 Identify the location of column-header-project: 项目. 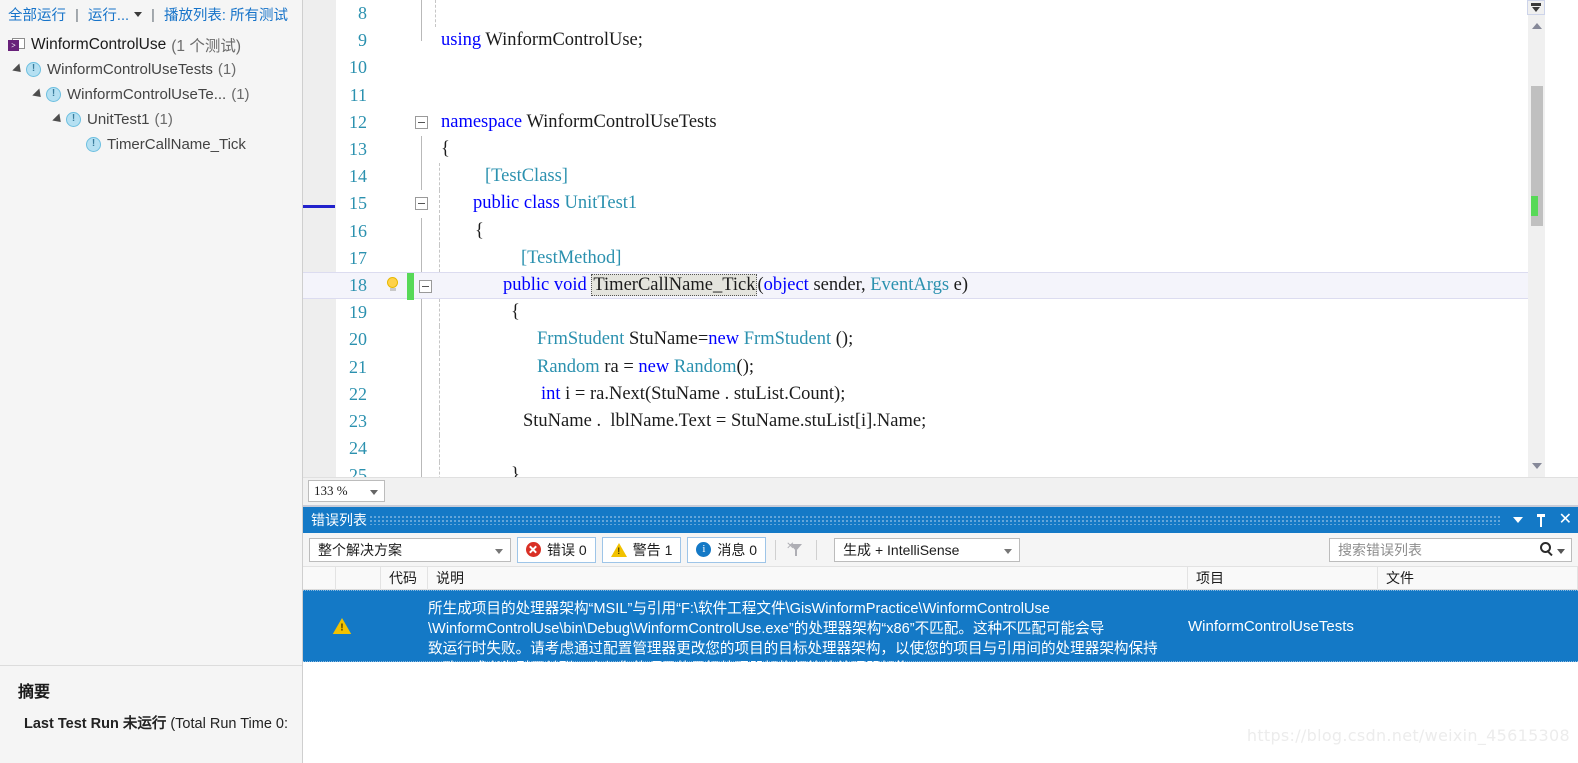
(1283, 578).